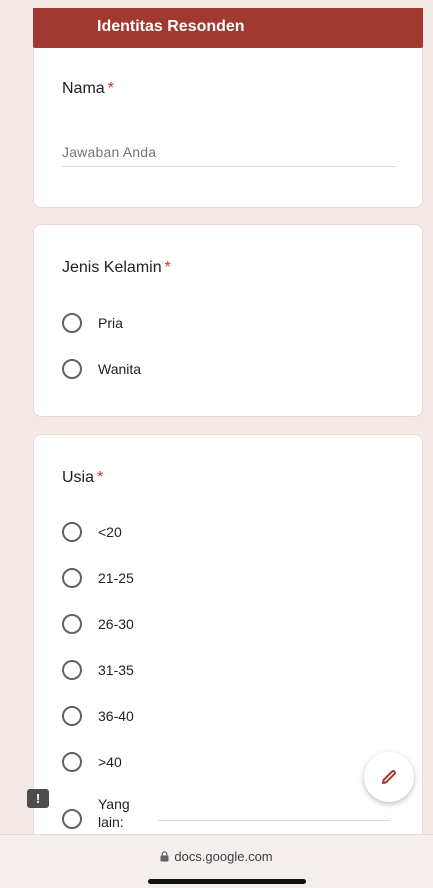 The width and height of the screenshot is (433, 888). I want to click on option-label: 31-35, so click(116, 670).